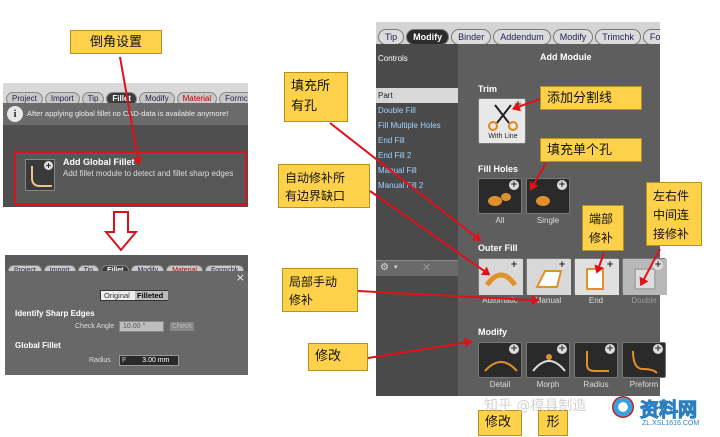 The width and height of the screenshot is (720, 437). What do you see at coordinates (426, 267) in the screenshot?
I see `delete-icon: ✕` at bounding box center [426, 267].